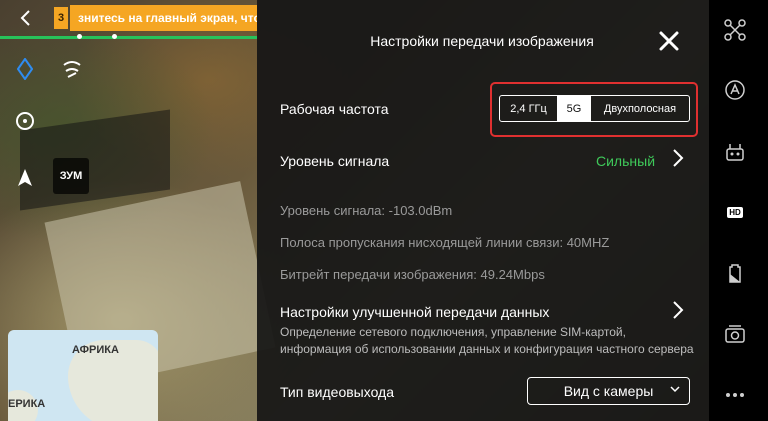 Image resolution: width=768 pixels, height=421 pixels. Describe the element at coordinates (337, 392) in the screenshot. I see `video-output-label: Тип видеовыхода` at that location.